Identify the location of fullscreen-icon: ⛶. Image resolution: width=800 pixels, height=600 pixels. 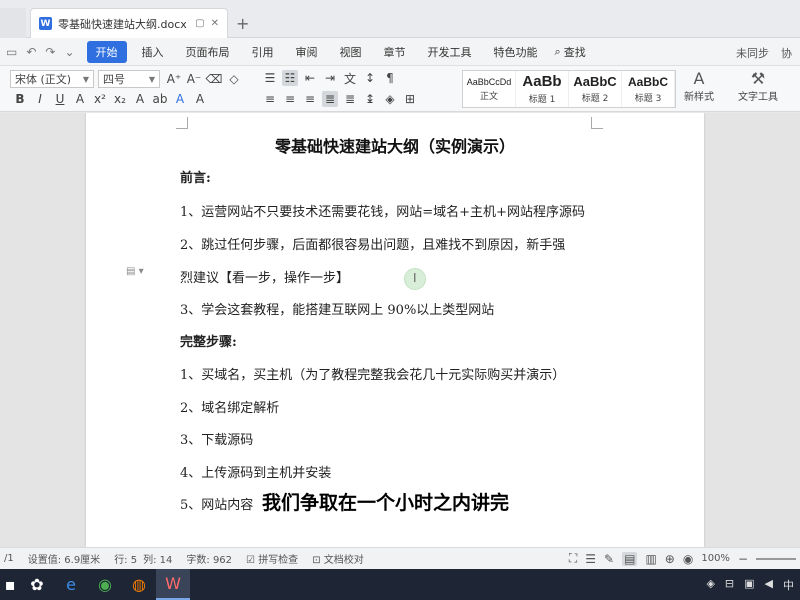
(573, 558).